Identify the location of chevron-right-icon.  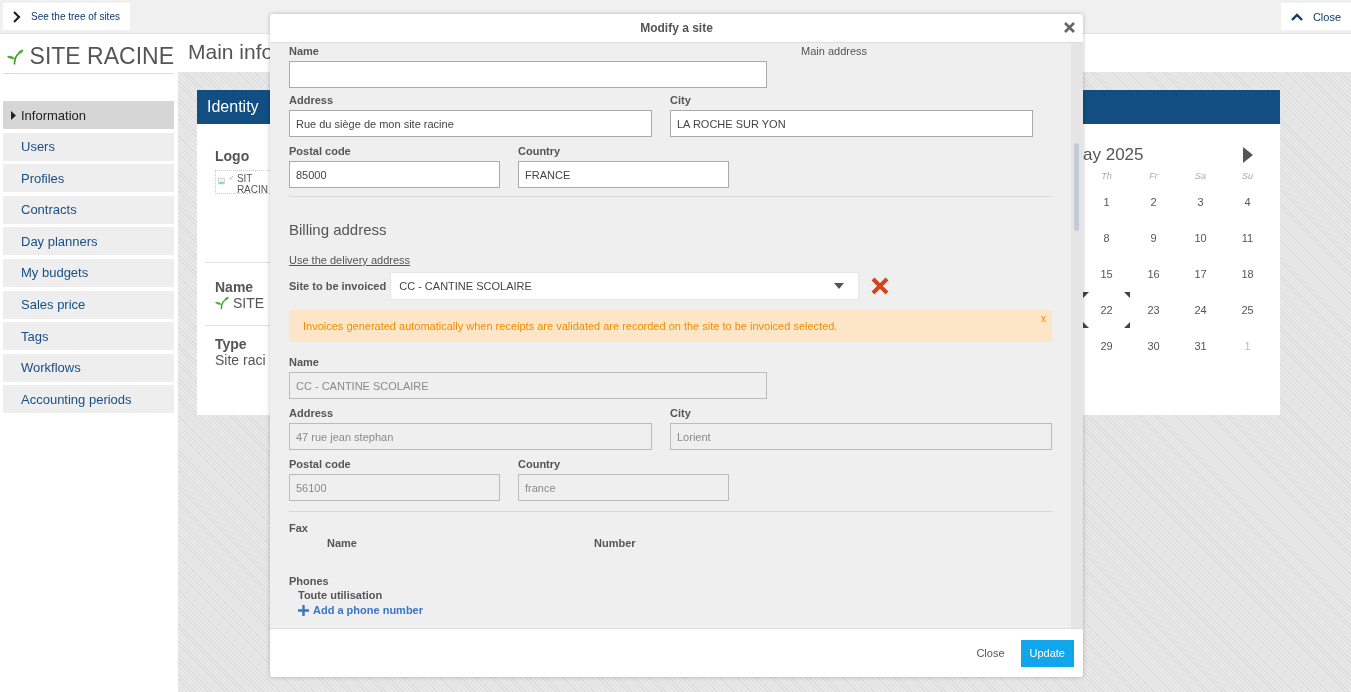
(17, 16).